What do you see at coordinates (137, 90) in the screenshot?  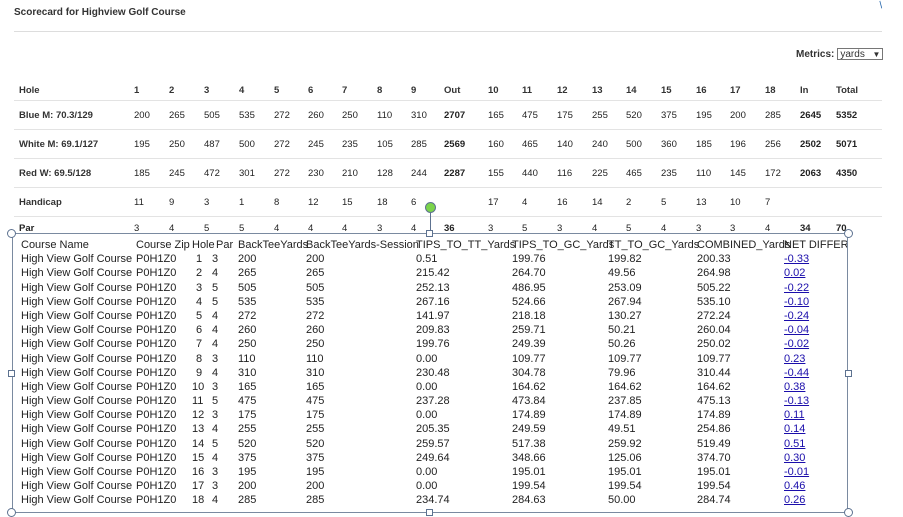 I see `score-cell: 1` at bounding box center [137, 90].